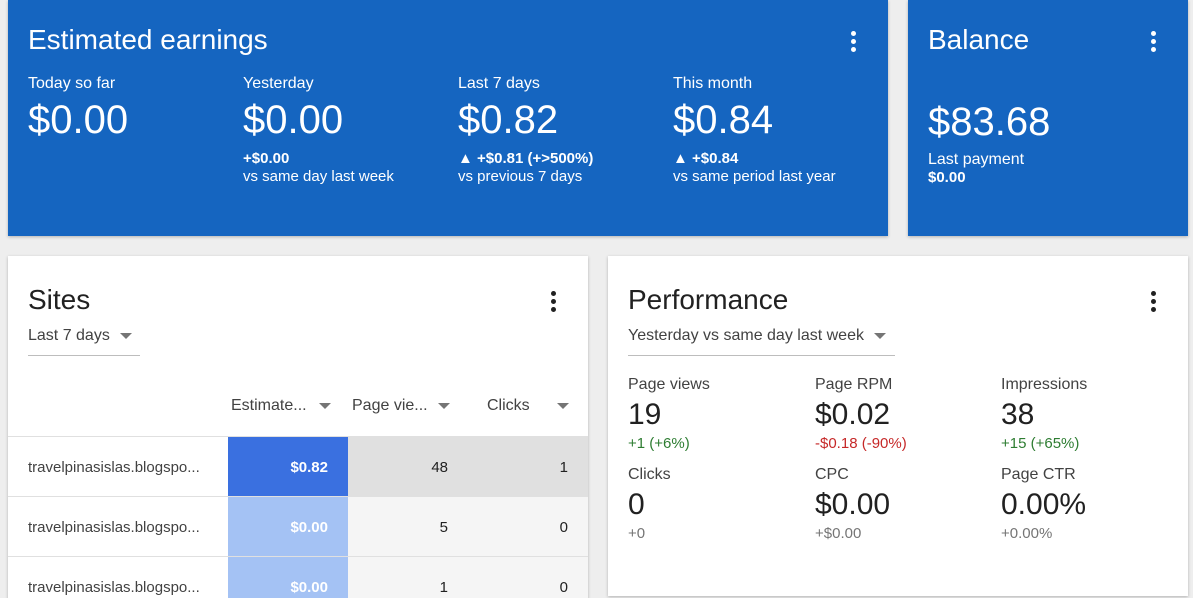 The width and height of the screenshot is (1193, 598). I want to click on column-header-label: Clicks, so click(508, 405).